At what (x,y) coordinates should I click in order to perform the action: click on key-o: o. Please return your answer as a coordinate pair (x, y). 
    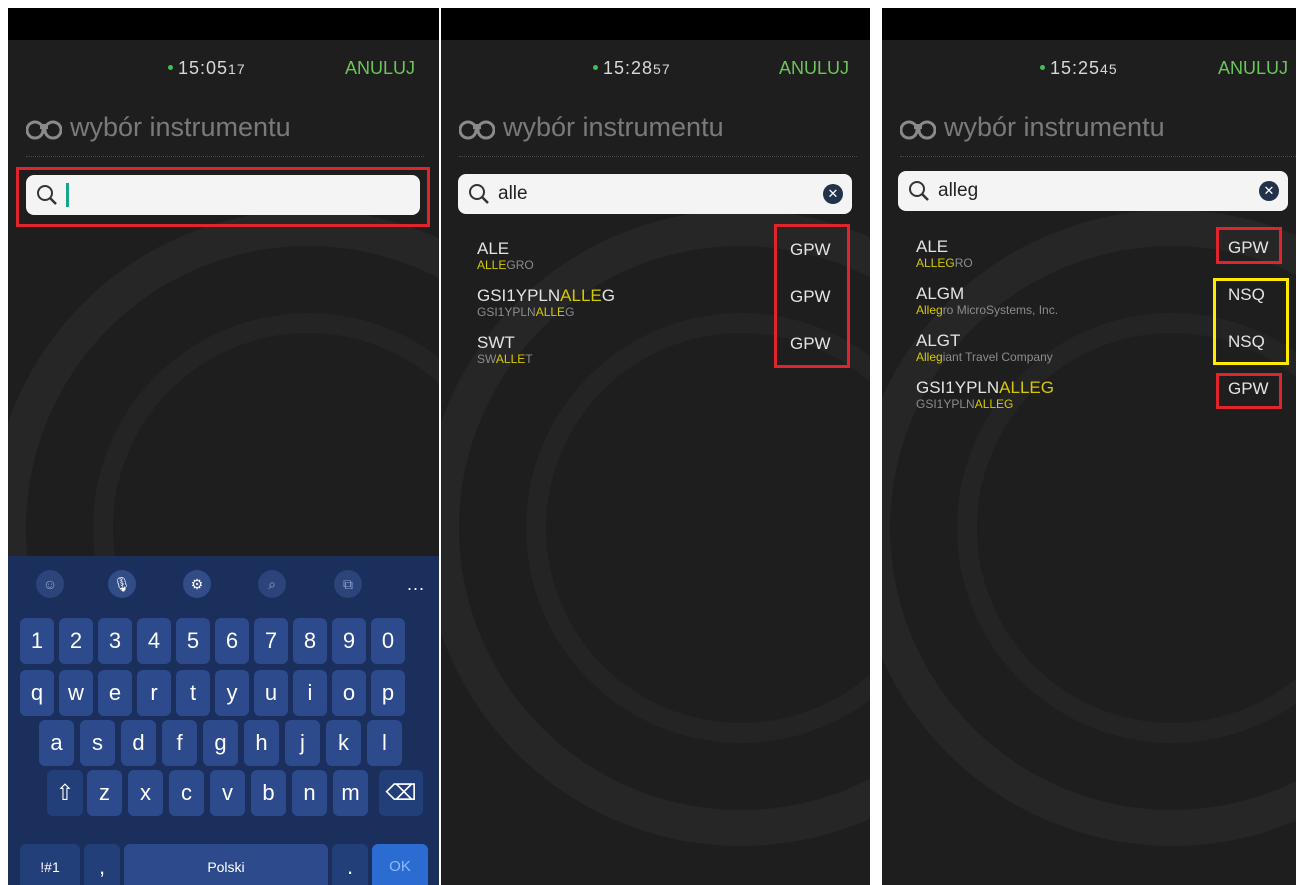
    Looking at the image, I should click on (349, 693).